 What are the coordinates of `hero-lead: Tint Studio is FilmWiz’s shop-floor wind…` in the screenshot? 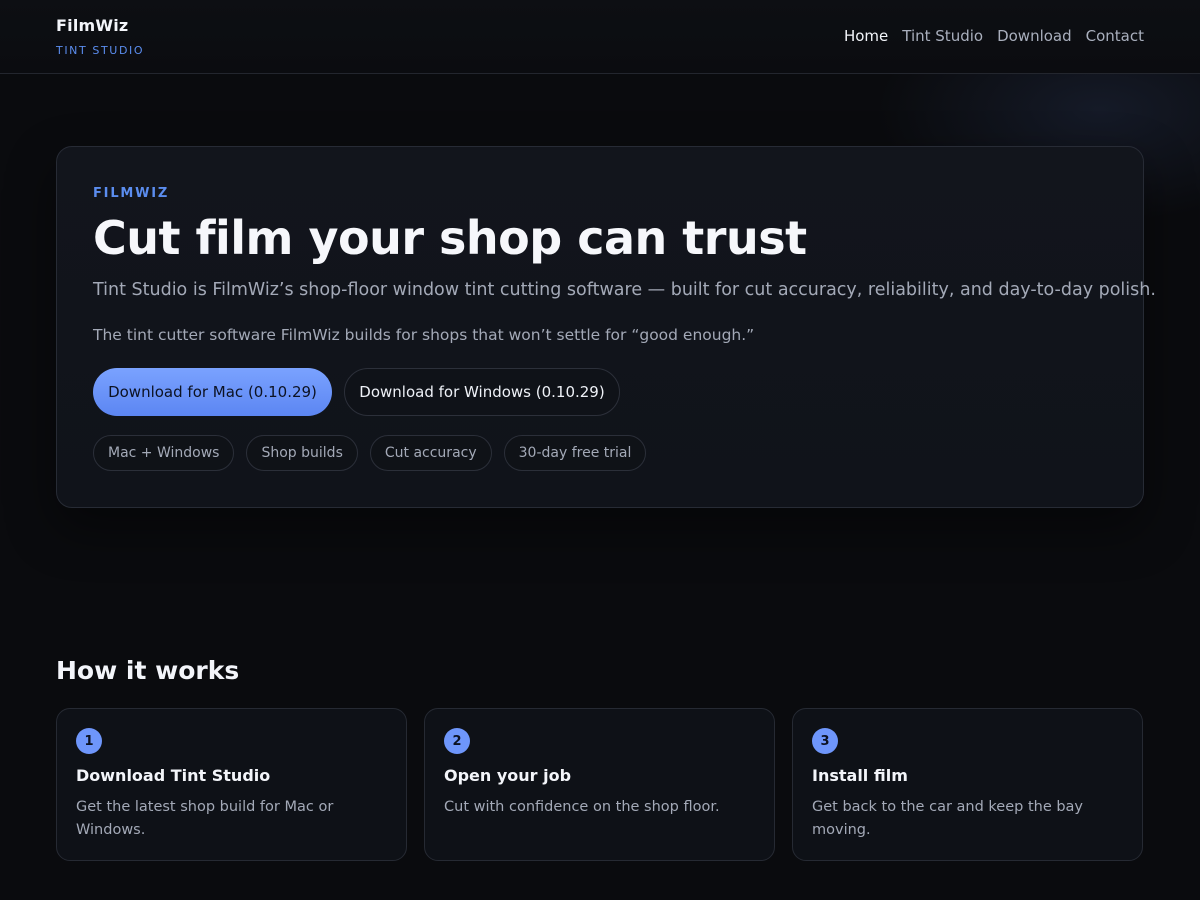 It's located at (624, 290).